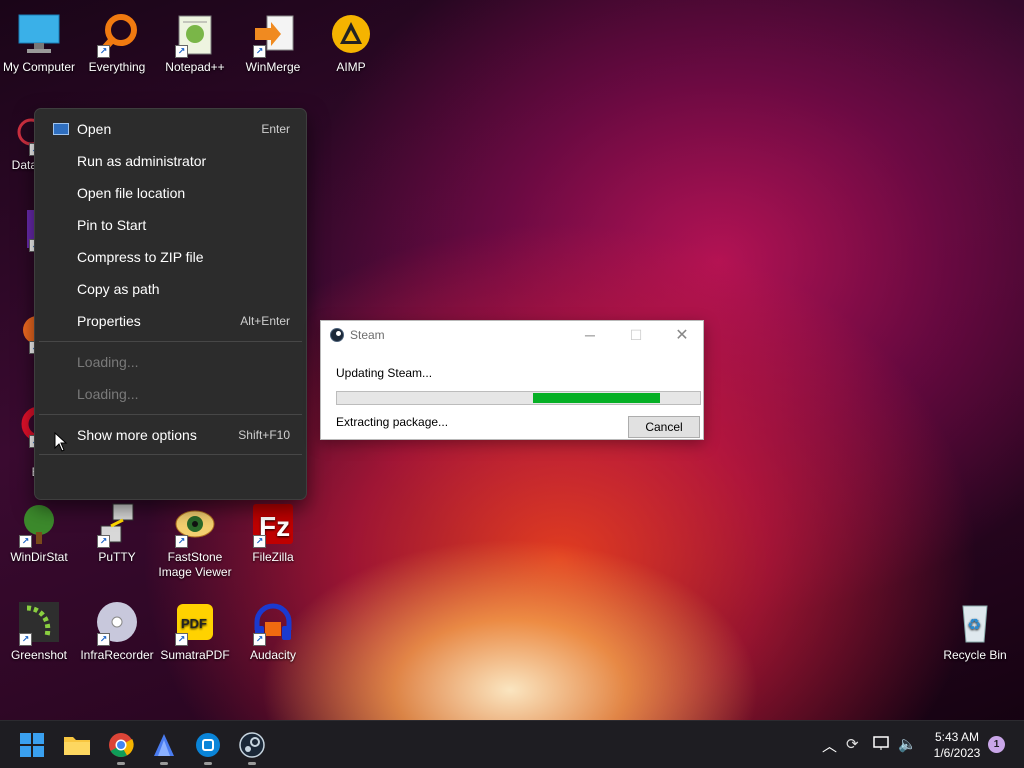  What do you see at coordinates (39, 524) in the screenshot?
I see `tree-icon: ↗` at bounding box center [39, 524].